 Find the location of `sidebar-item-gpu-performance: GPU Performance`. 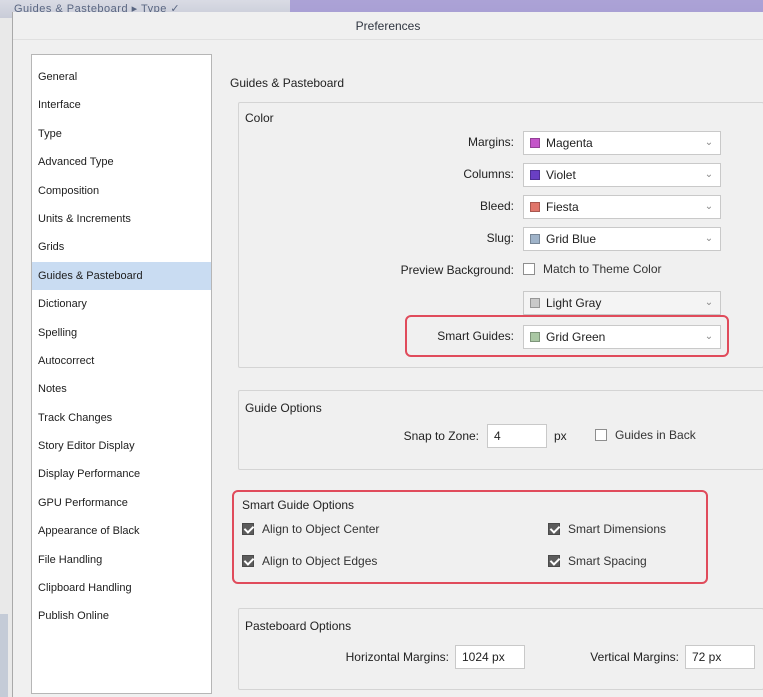

sidebar-item-gpu-performance: GPU Performance is located at coordinates (121, 503).